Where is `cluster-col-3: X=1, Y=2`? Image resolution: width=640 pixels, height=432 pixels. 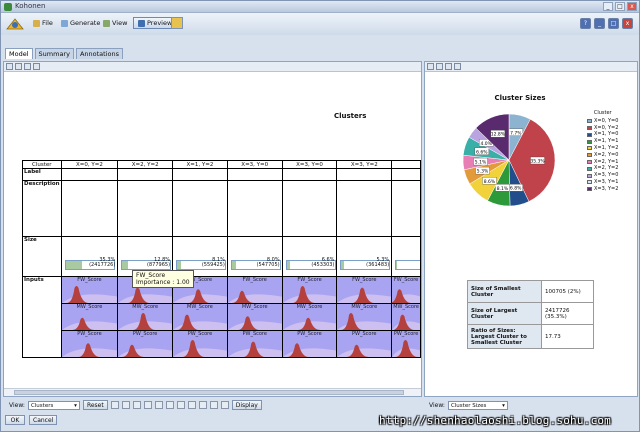
cluster-col-3: X=1, Y=2 is located at coordinates (200, 164).